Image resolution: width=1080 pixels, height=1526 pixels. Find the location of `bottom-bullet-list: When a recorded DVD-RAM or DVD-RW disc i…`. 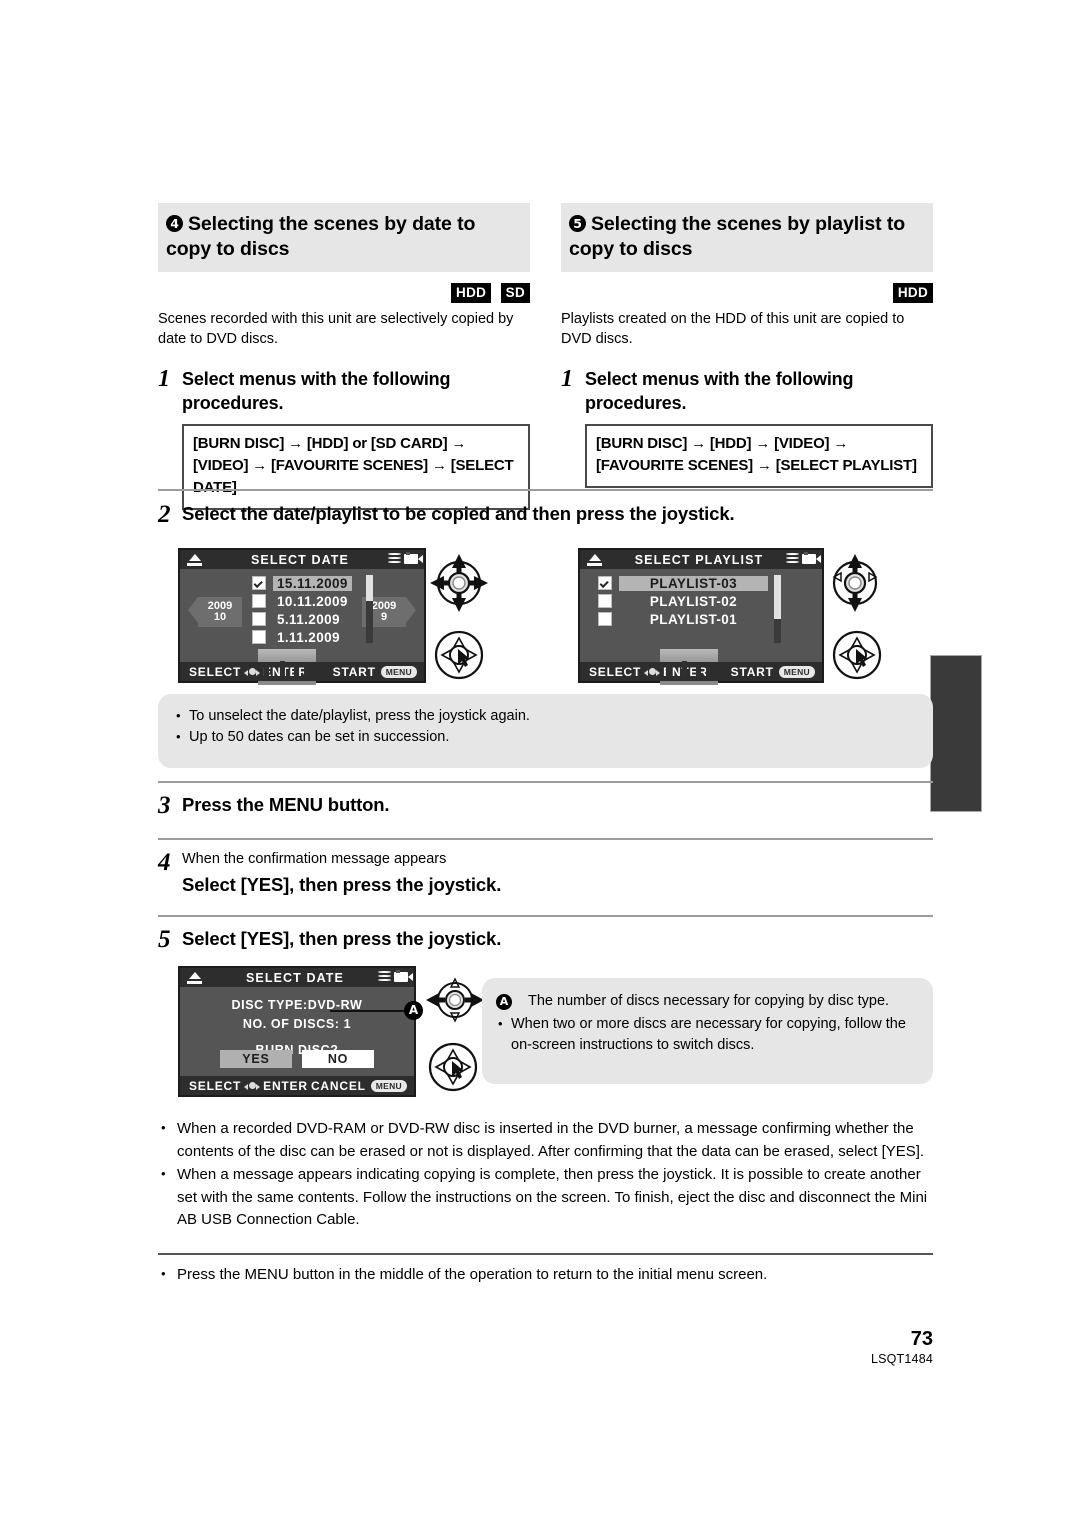

bottom-bullet-list: When a recorded DVD-RAM or DVD-RW disc i… is located at coordinates (548, 1175).